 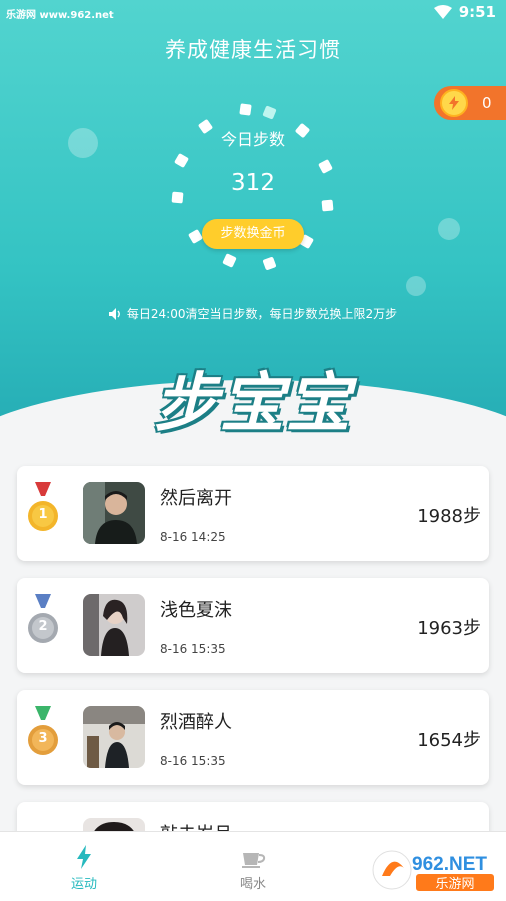 What do you see at coordinates (454, 884) in the screenshot?
I see `watermark-name: 乐游网` at bounding box center [454, 884].